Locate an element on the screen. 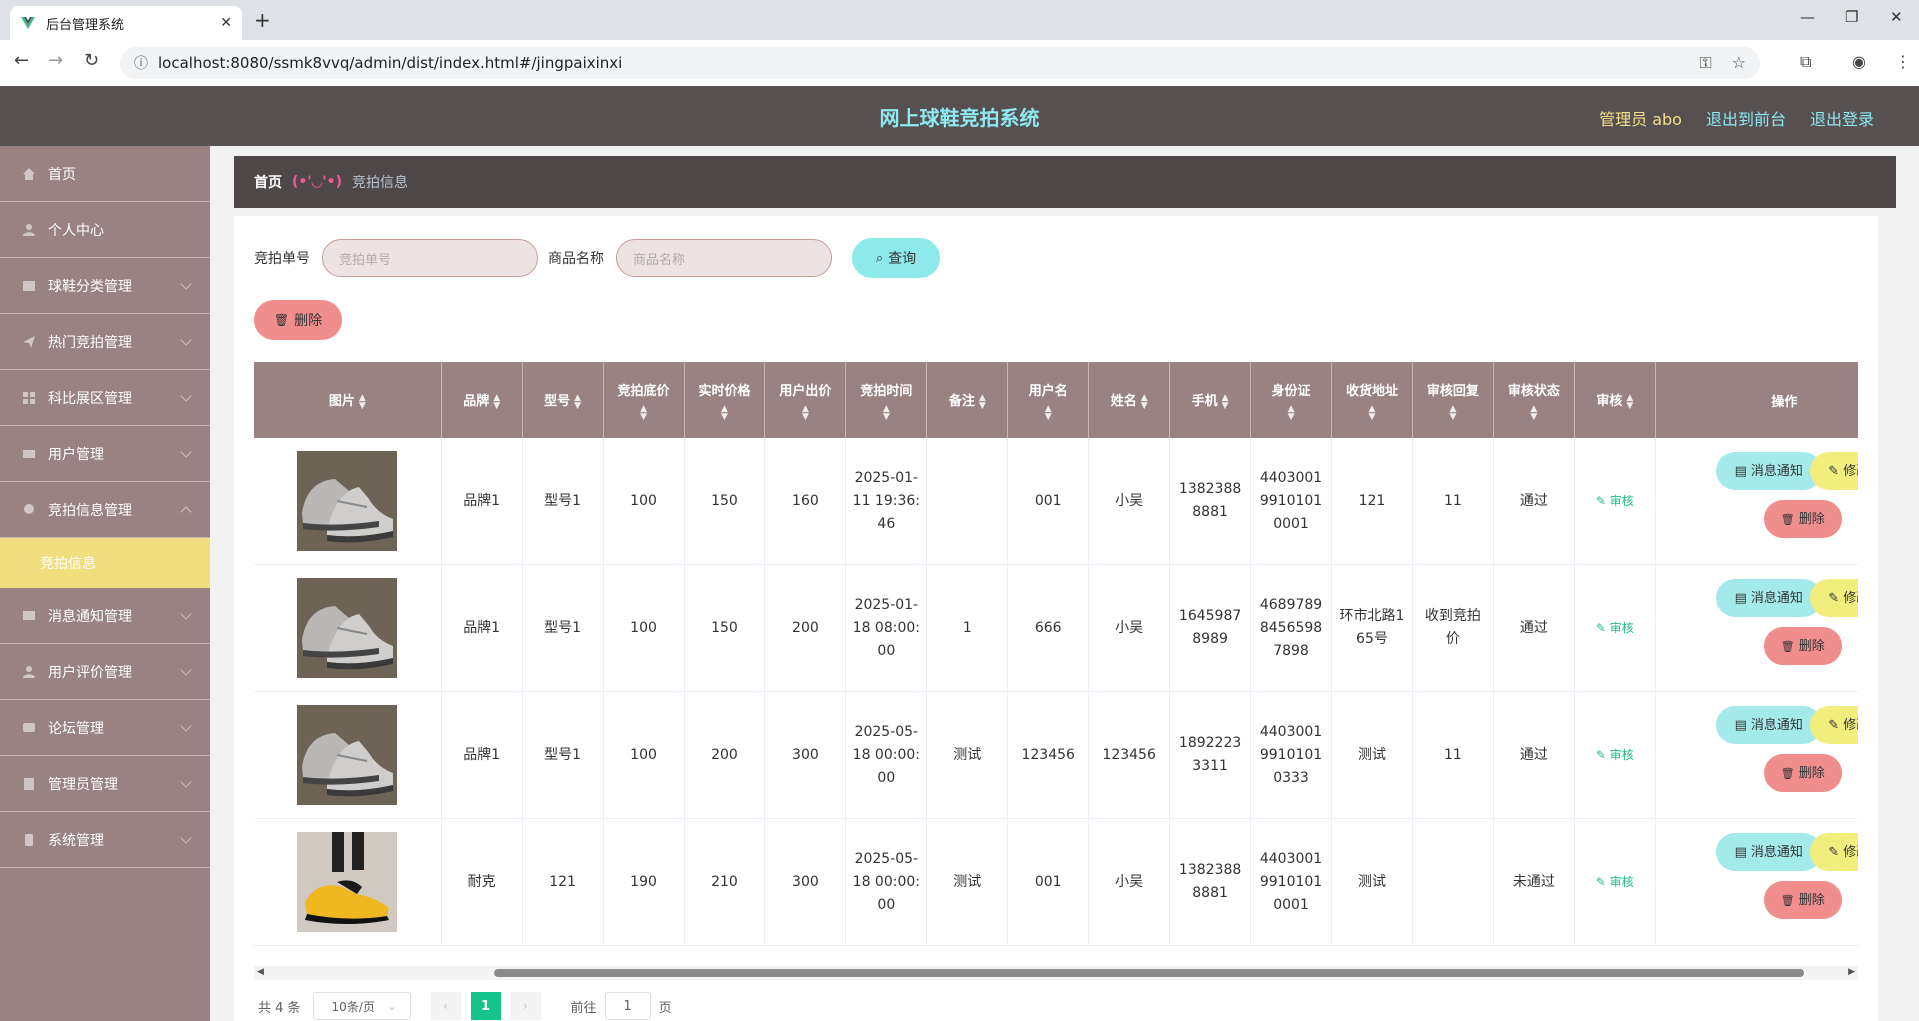 This screenshot has height=1021, width=1919. new-tab-icon: + is located at coordinates (262, 20).